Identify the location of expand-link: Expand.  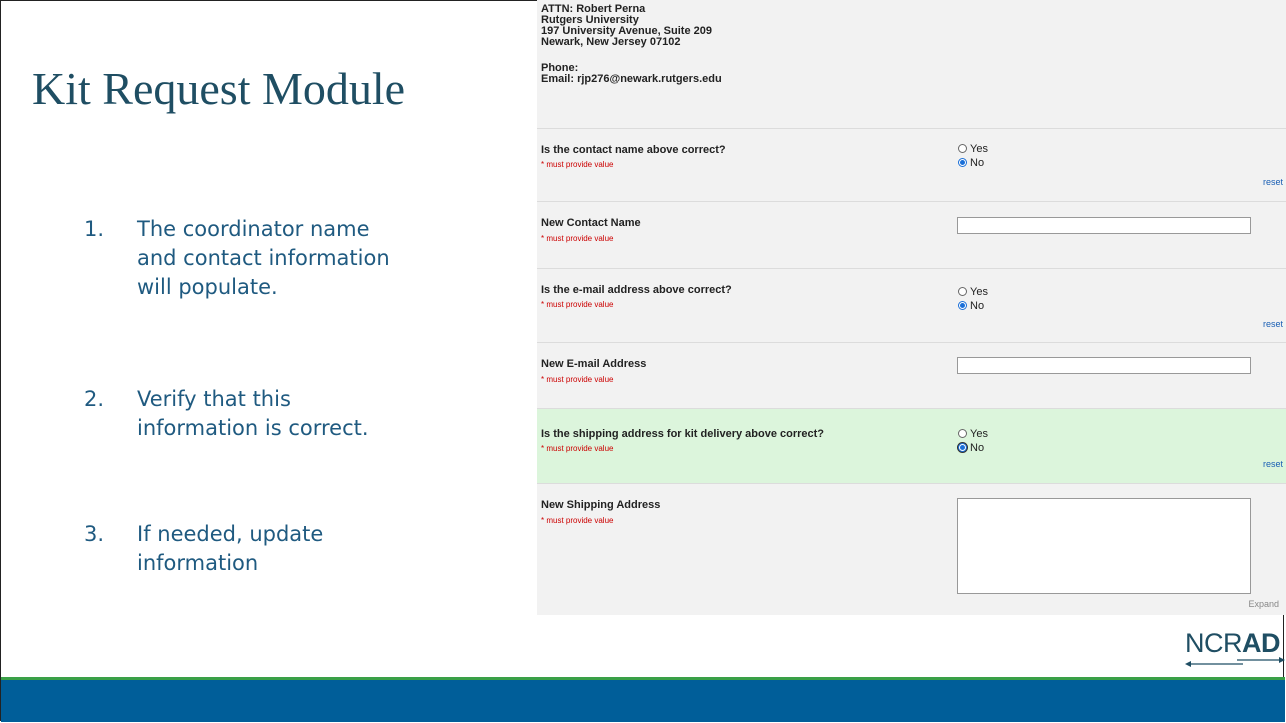
(1263, 604).